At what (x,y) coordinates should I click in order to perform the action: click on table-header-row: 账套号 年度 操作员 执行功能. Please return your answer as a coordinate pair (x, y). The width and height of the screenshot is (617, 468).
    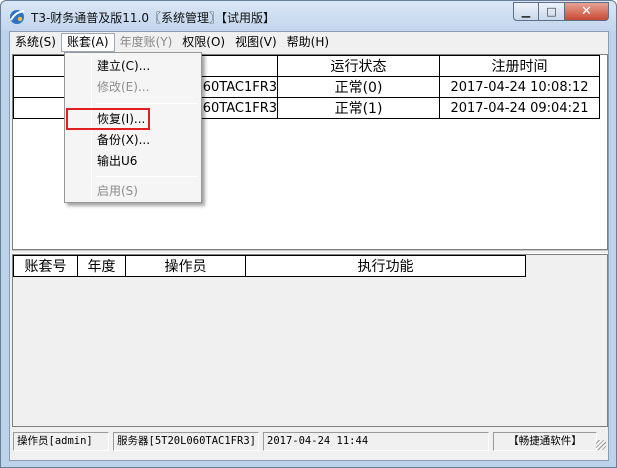
    Looking at the image, I should click on (269, 266).